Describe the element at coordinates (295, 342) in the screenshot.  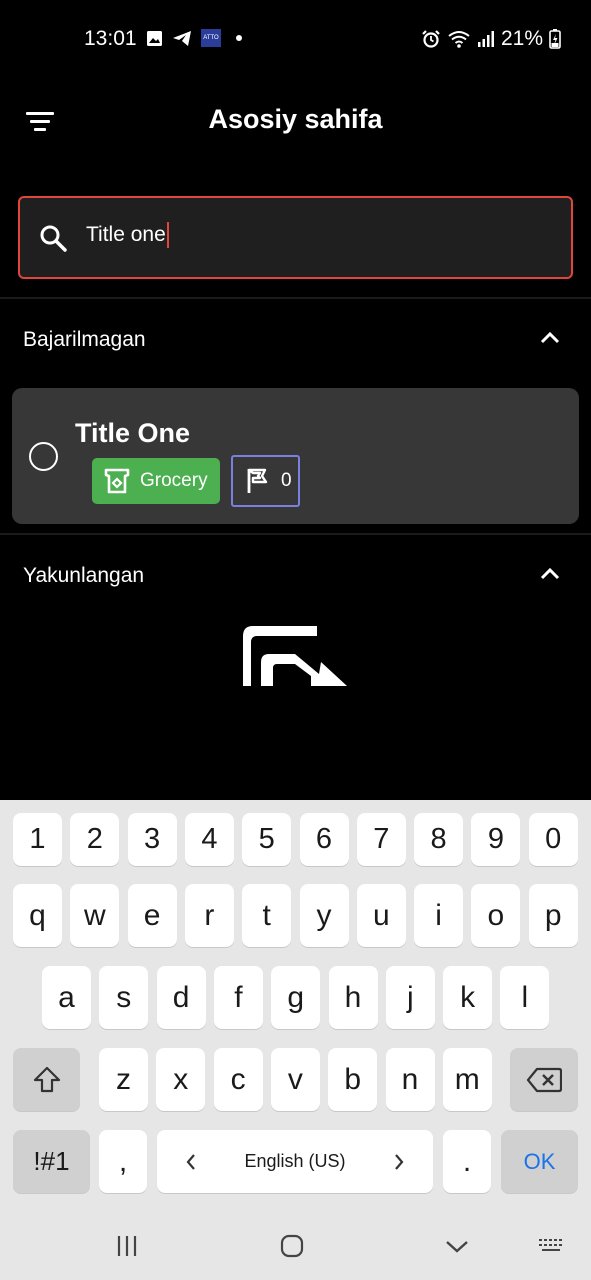
I see `section-header-incomplete: Bajarilmagan` at that location.